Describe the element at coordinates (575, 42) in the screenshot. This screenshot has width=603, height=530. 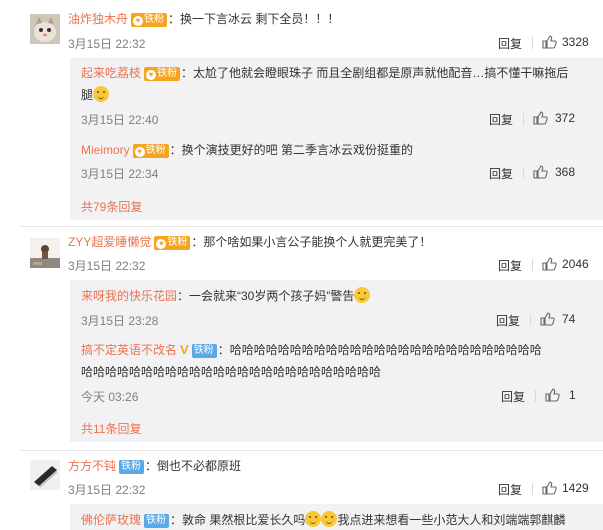
I see `like-count: 3328` at that location.